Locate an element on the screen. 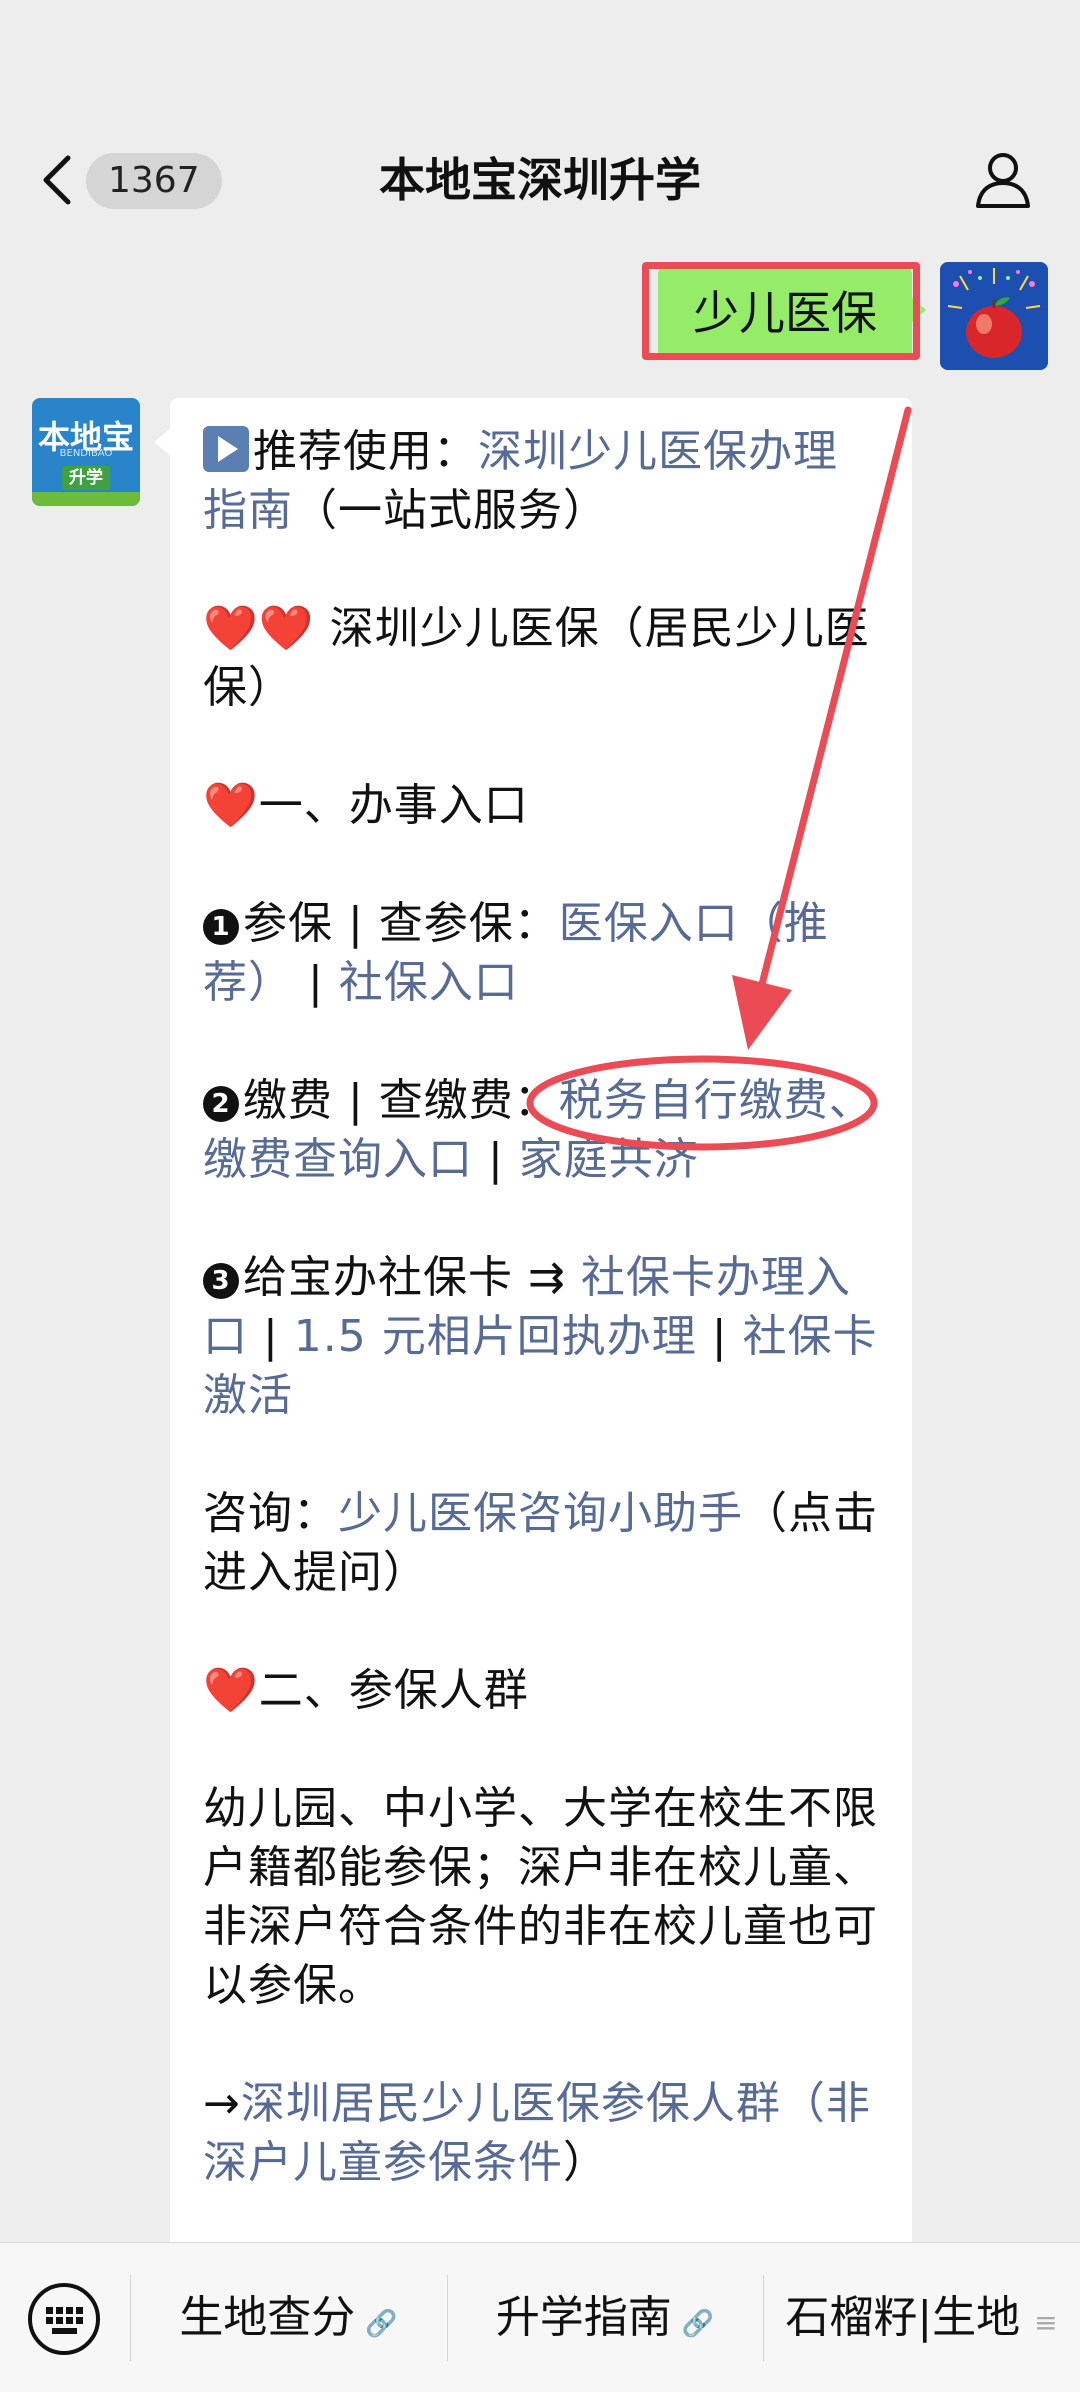 This screenshot has height=2392, width=1080. eligible-groups-link: 深圳居民少儿医保参保人群 is located at coordinates (511, 2103).